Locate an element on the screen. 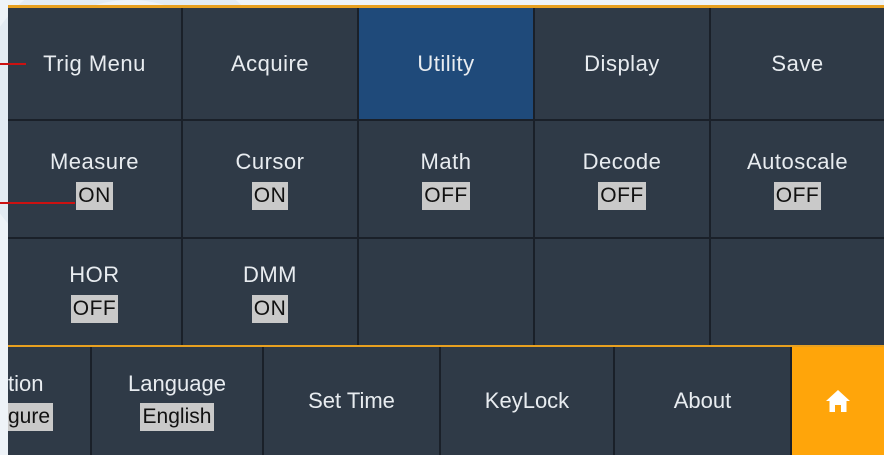 The image size is (884, 455). keylock-label: KeyLock is located at coordinates (527, 400).